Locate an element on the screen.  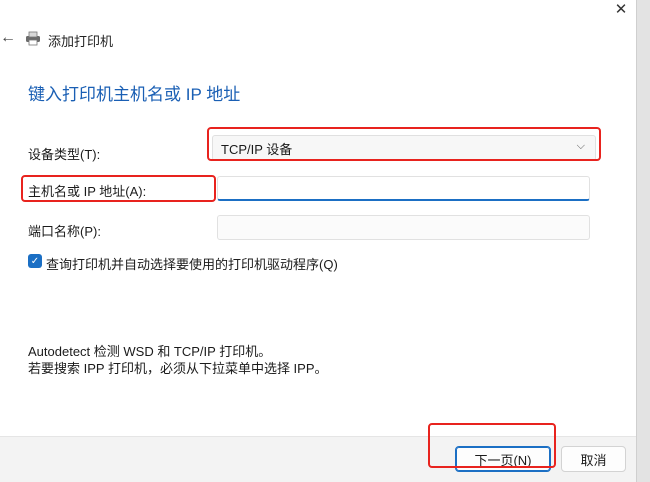
info-line-2: 若要搜索 IPP 打印机，必须从下拉菜单中选择 IPP。 is located at coordinates (178, 368).